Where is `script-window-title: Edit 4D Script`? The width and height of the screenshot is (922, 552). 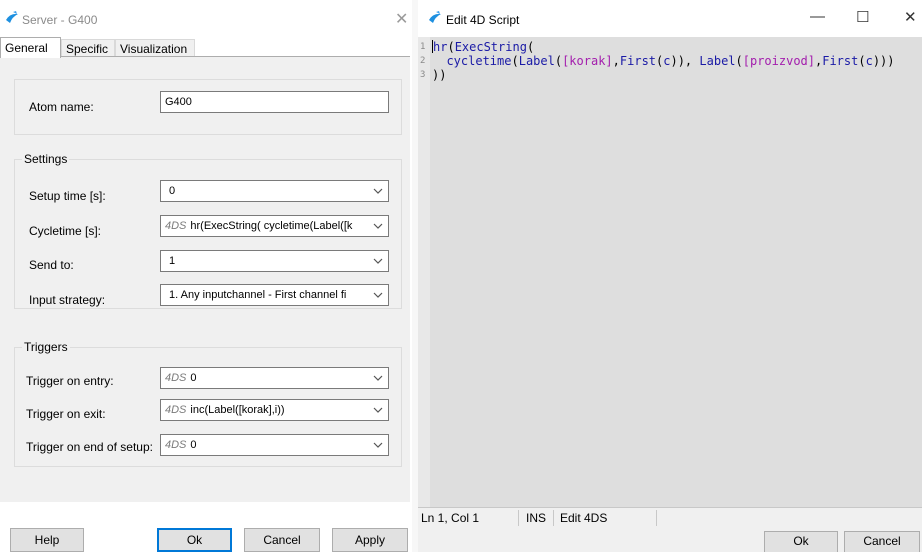
script-window-title: Edit 4D Script is located at coordinates (483, 20).